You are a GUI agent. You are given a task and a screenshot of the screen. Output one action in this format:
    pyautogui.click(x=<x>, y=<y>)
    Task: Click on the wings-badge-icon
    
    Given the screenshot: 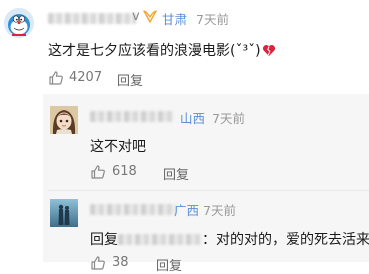 What is the action you would take?
    pyautogui.click(x=150, y=16)
    